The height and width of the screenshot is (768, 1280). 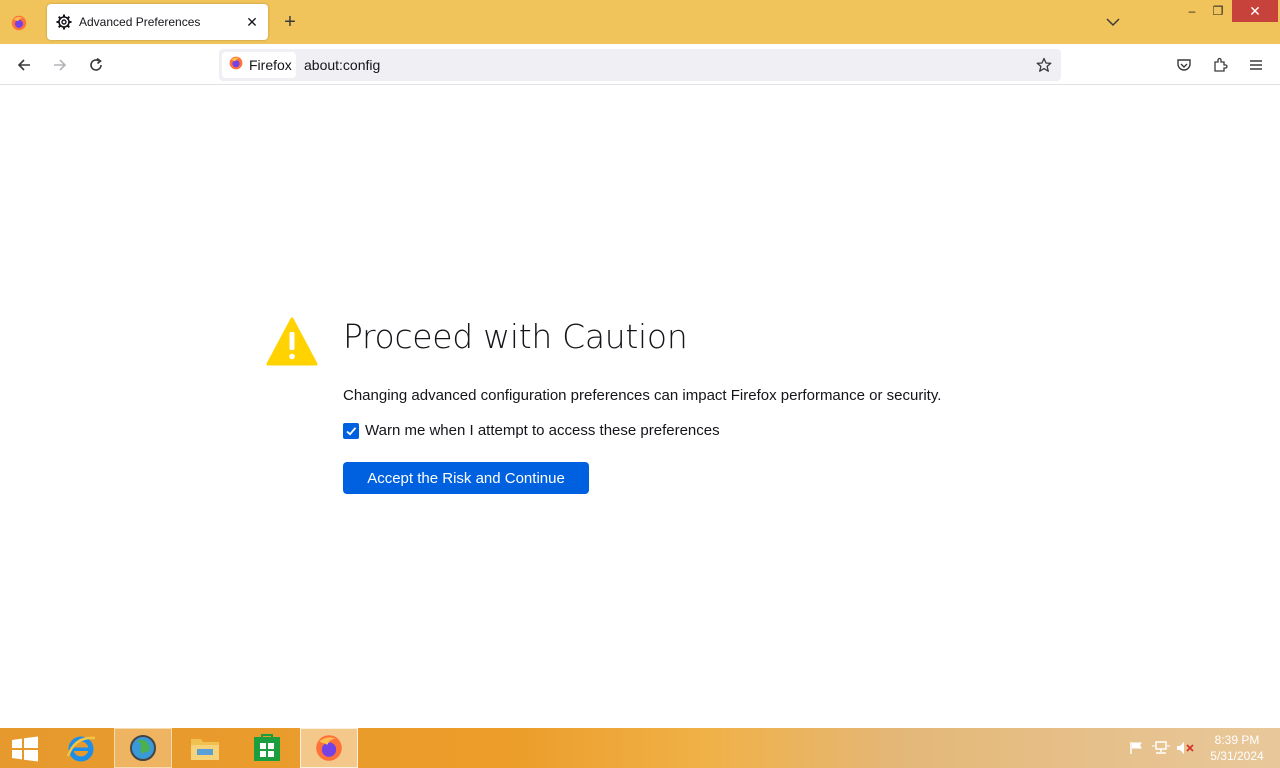 I want to click on action-center-flag-icon, so click(x=1137, y=748).